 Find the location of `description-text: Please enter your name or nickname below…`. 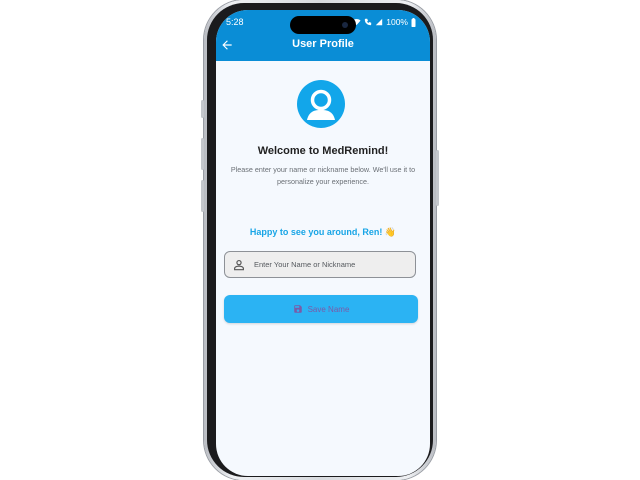

description-text: Please enter your name or nickname below… is located at coordinates (323, 175).